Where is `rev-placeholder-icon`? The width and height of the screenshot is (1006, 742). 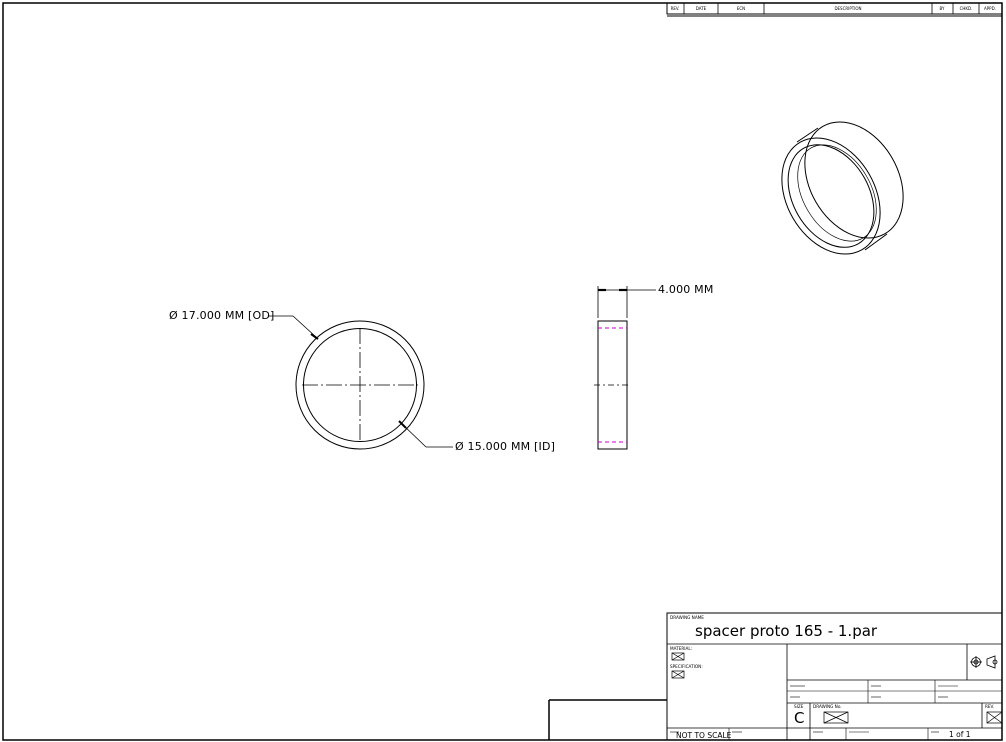 rev-placeholder-icon is located at coordinates (994, 717).